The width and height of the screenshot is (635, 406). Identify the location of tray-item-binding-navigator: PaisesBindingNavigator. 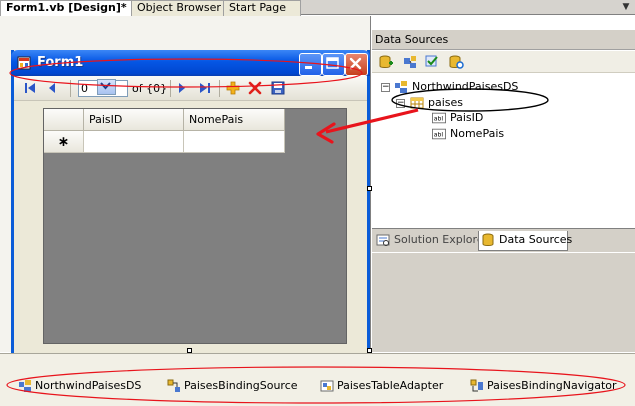
(543, 386).